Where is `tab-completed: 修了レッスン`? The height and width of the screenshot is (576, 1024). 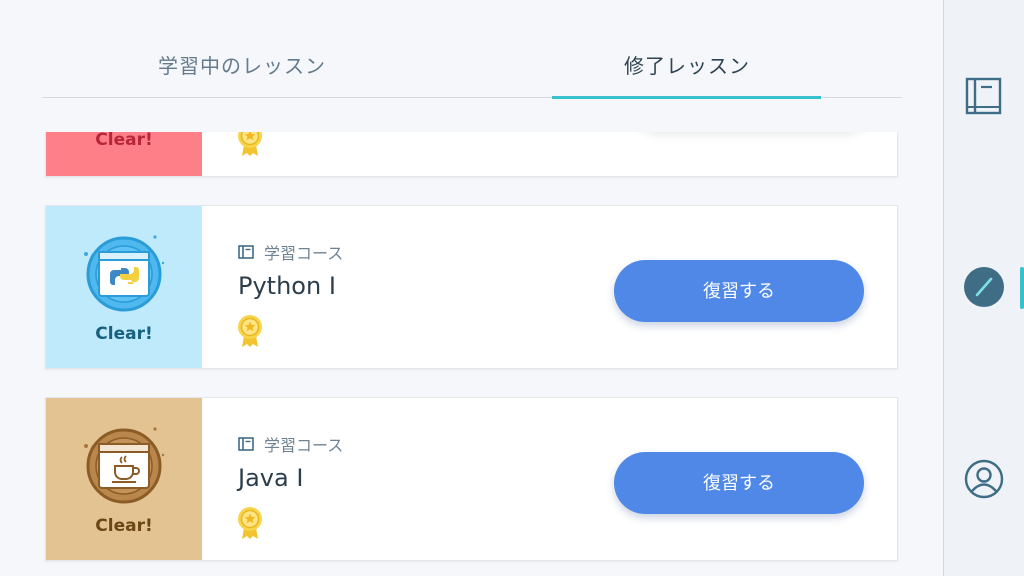
tab-completed: 修了レッスン is located at coordinates (687, 73).